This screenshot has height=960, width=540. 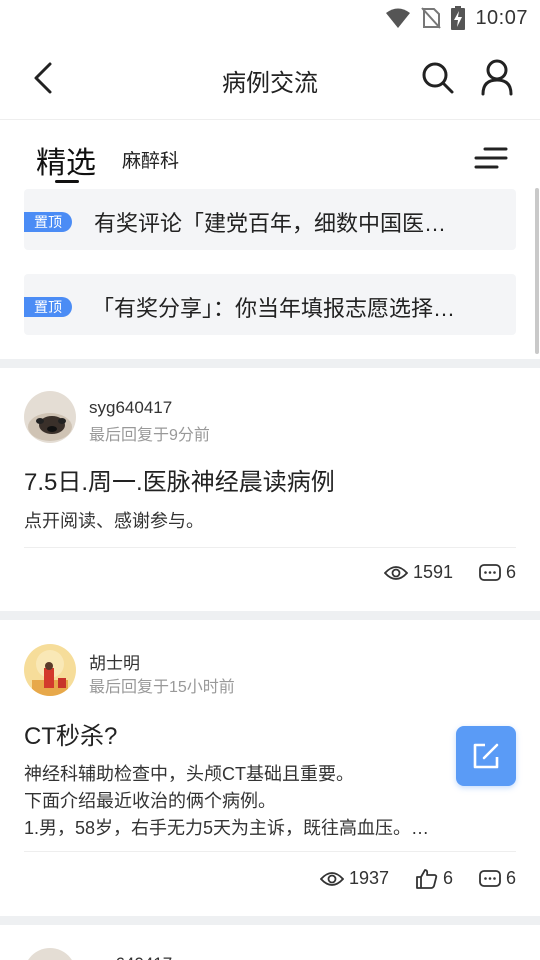 I want to click on search-icon, so click(x=438, y=78).